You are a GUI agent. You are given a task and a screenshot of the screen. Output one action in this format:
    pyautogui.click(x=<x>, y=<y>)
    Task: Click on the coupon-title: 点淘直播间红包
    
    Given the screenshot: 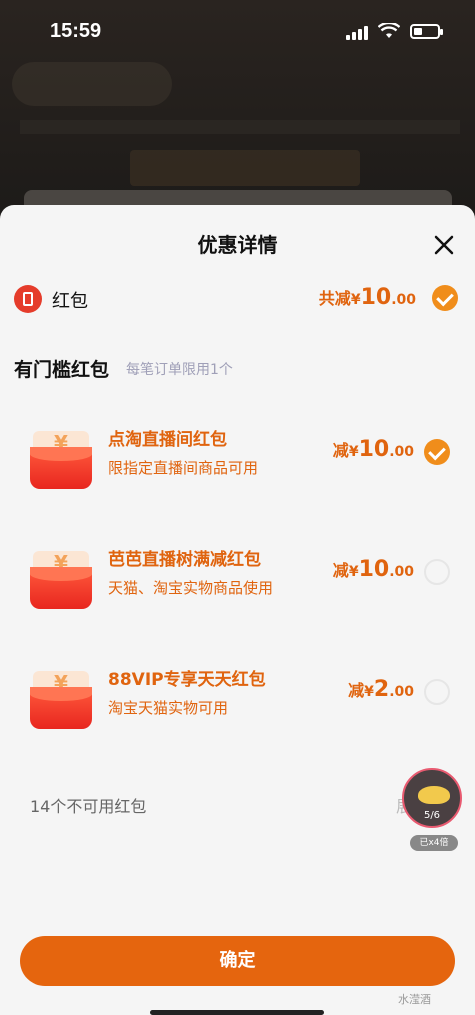 What is the action you would take?
    pyautogui.click(x=167, y=440)
    